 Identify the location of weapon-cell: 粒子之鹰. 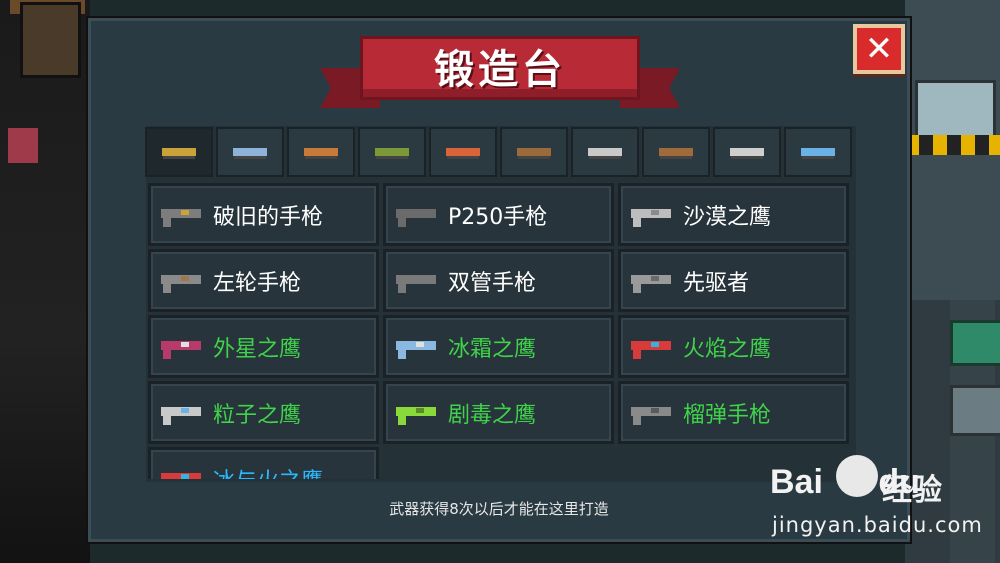
(263, 412).